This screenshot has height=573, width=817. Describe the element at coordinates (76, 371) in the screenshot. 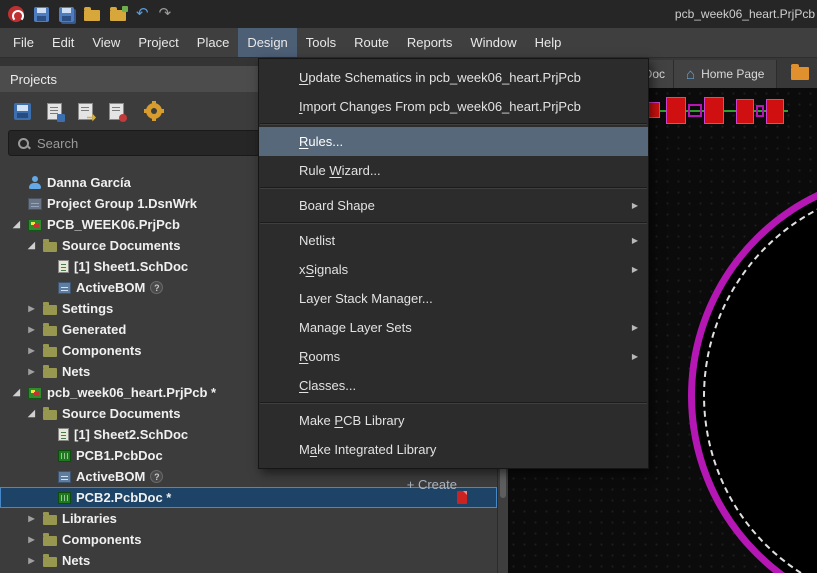

I see `tree-item-label: Nets` at that location.